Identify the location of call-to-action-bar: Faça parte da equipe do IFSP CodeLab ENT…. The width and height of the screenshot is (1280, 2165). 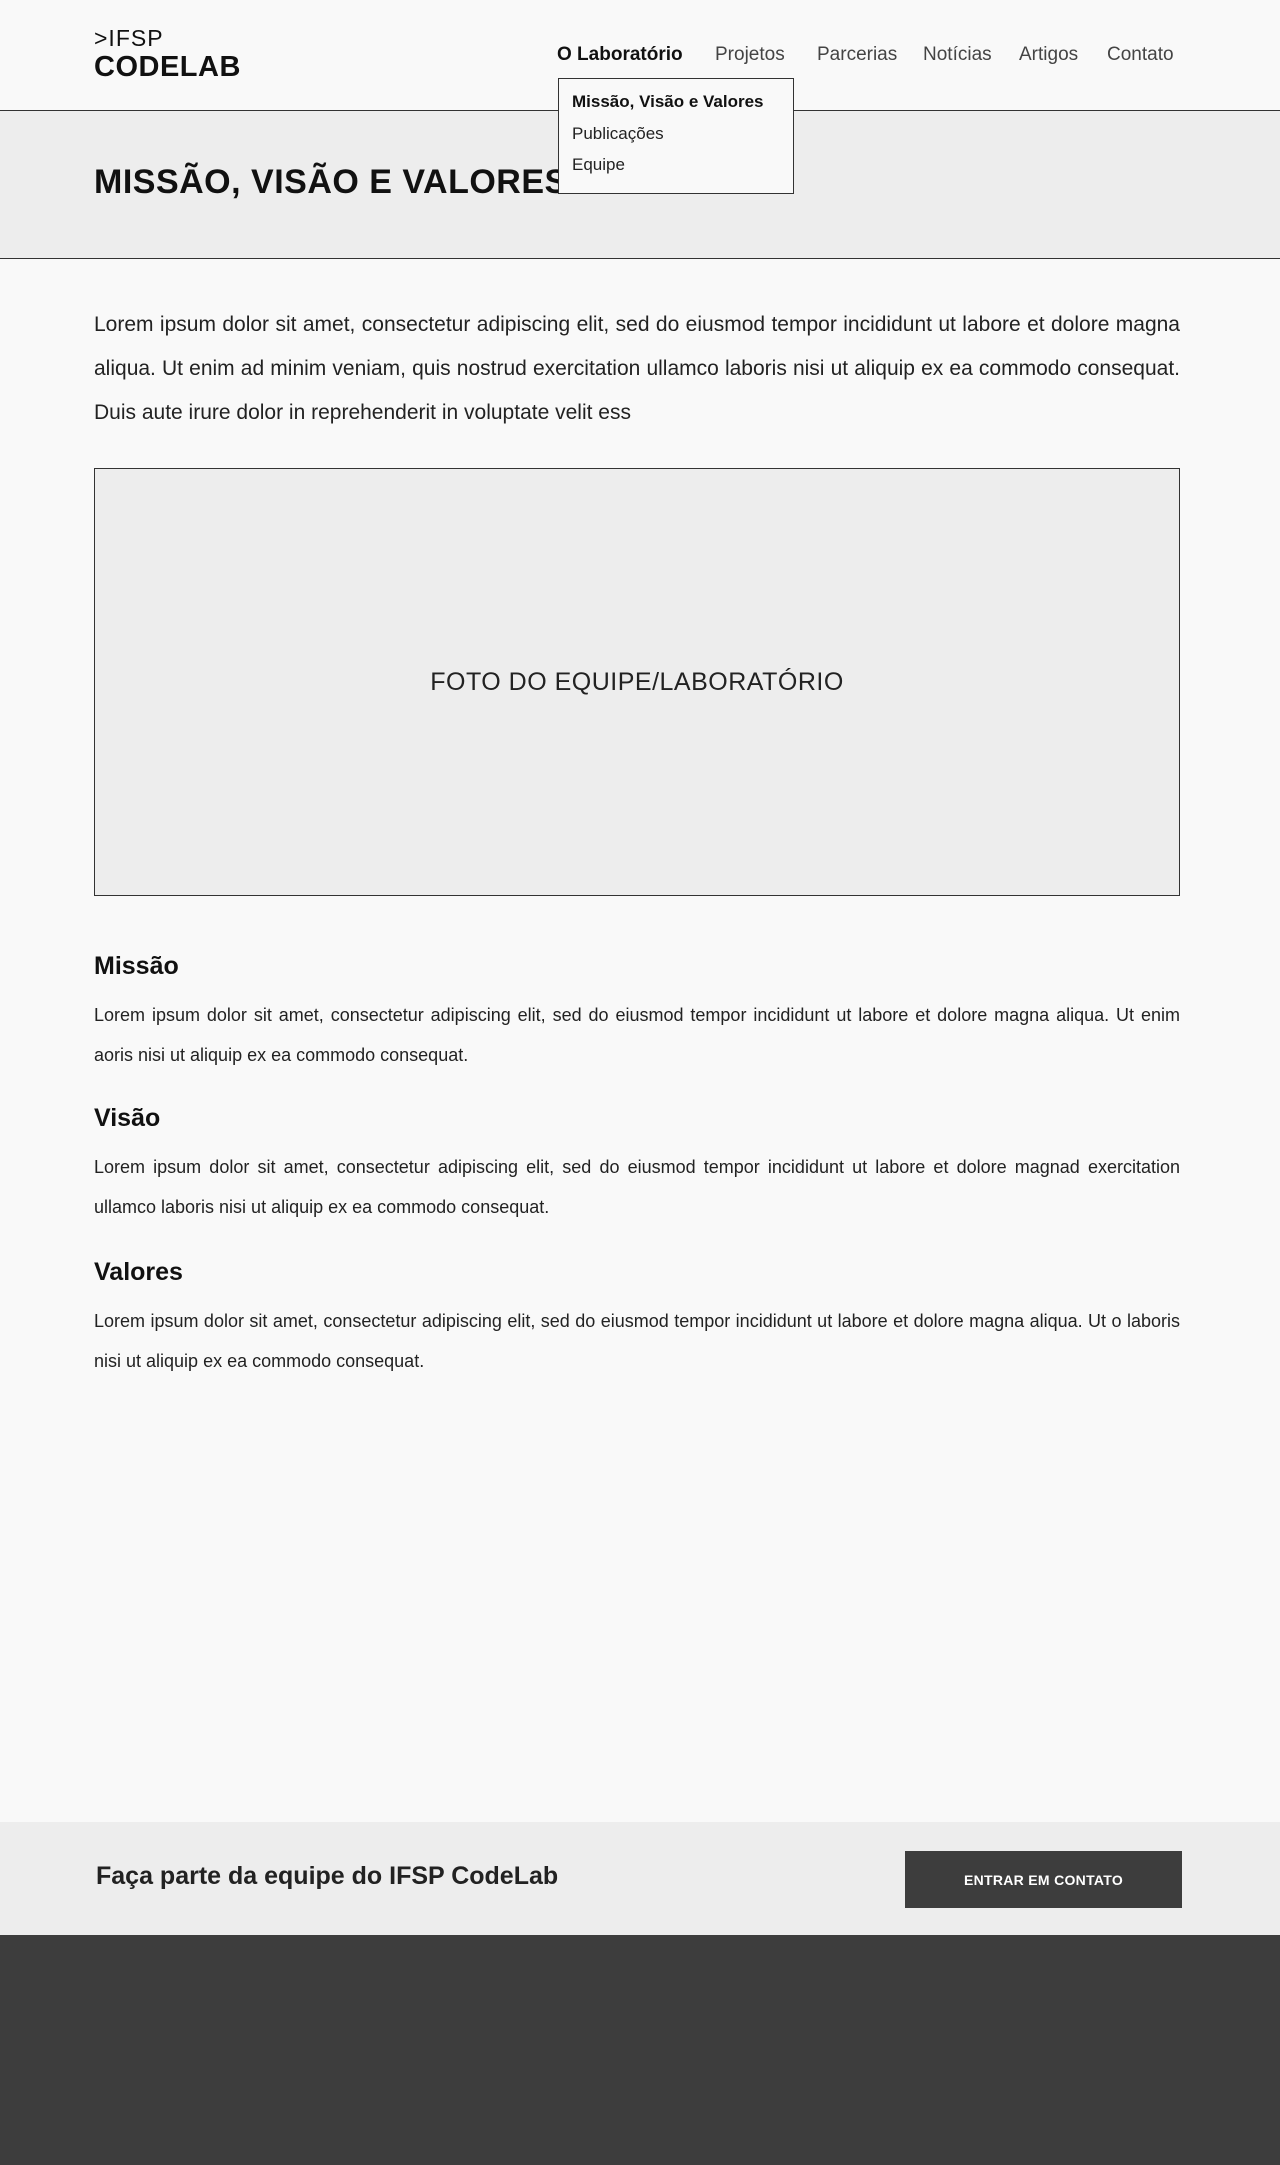
(640, 1878).